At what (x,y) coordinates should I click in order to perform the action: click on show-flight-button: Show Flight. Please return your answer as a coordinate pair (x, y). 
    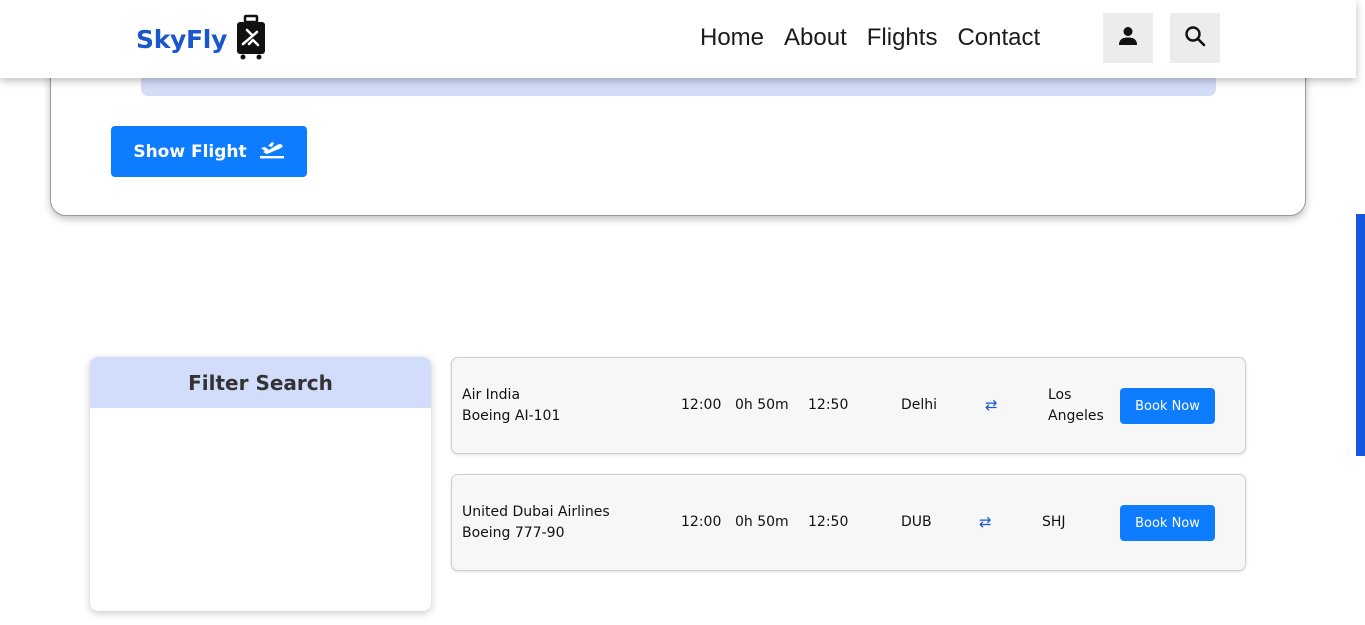
    Looking at the image, I should click on (209, 151).